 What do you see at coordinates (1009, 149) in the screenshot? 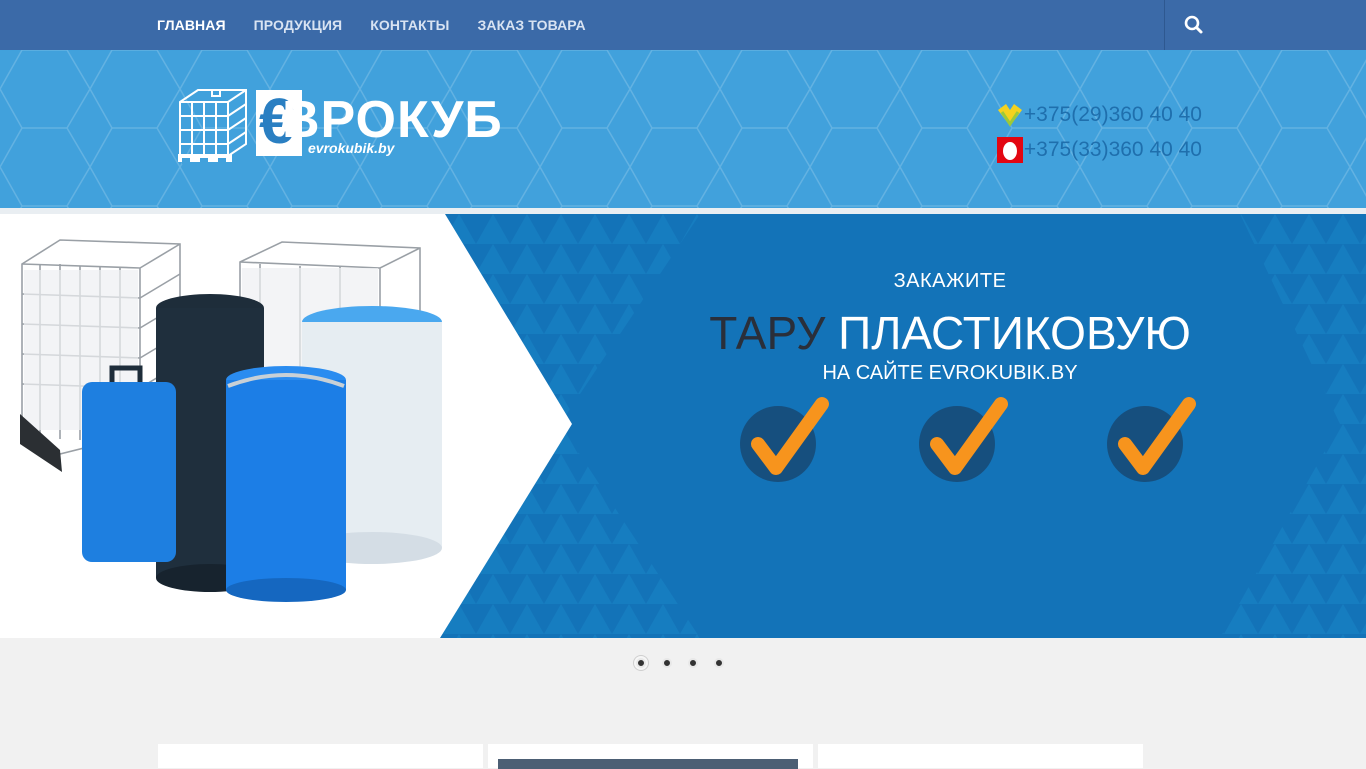
I see `mts-icon` at bounding box center [1009, 149].